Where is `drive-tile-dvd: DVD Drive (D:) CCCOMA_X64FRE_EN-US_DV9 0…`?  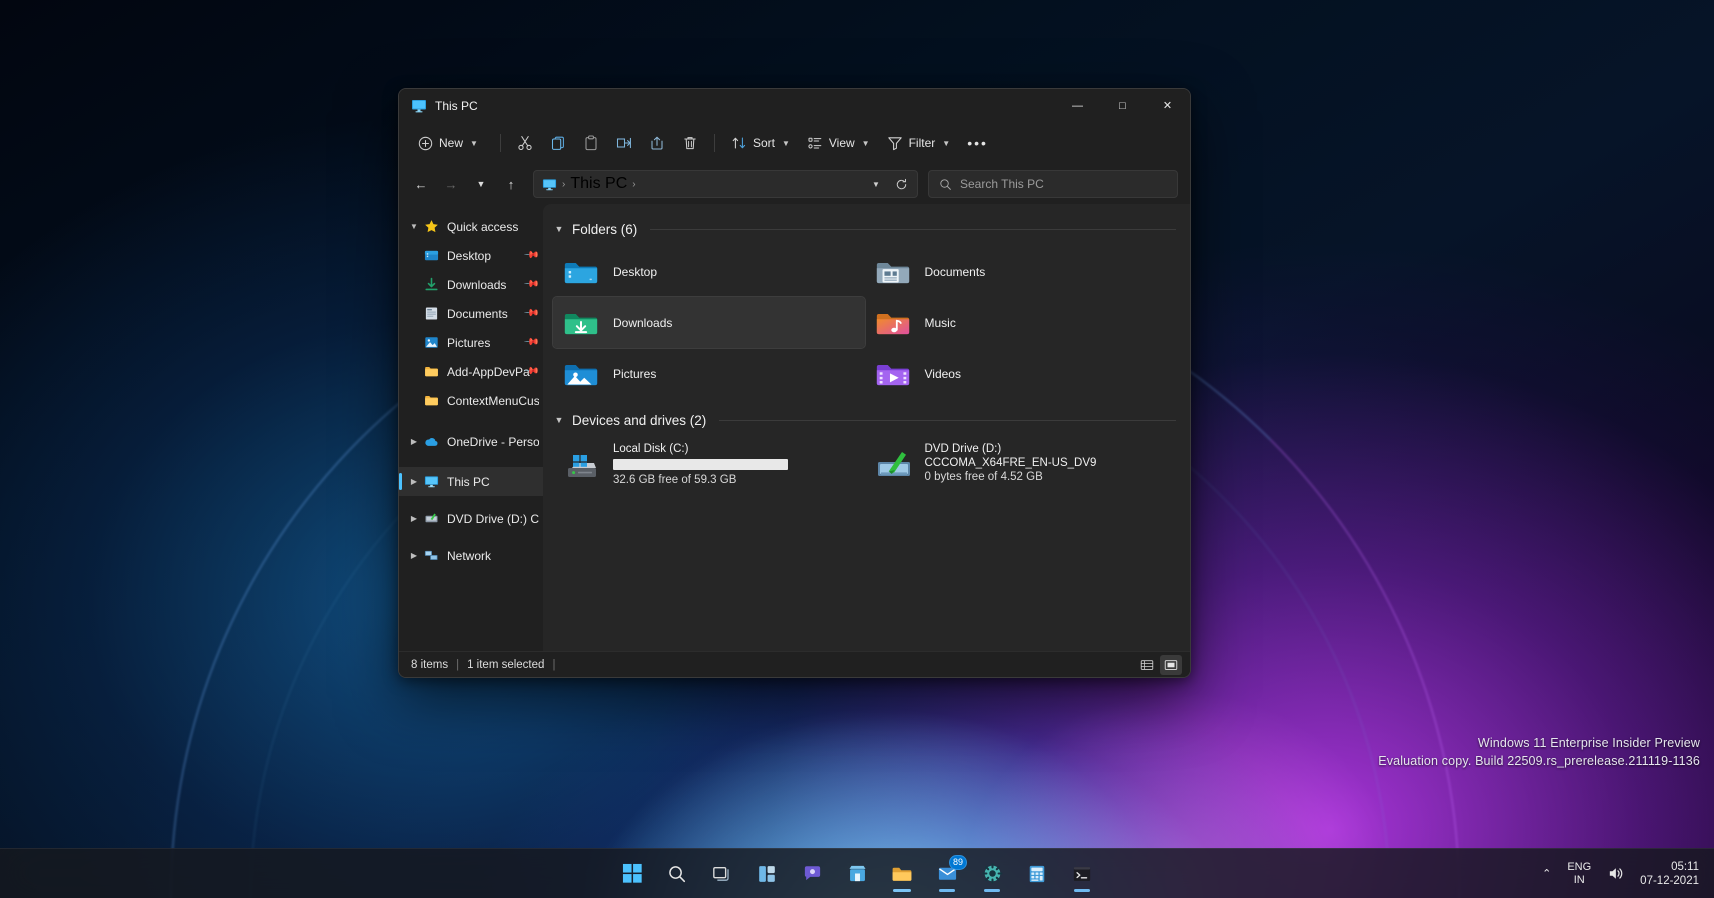 drive-tile-dvd: DVD Drive (D:) CCCOMA_X64FRE_EN-US_DV9 0… is located at coordinates (1021, 465).